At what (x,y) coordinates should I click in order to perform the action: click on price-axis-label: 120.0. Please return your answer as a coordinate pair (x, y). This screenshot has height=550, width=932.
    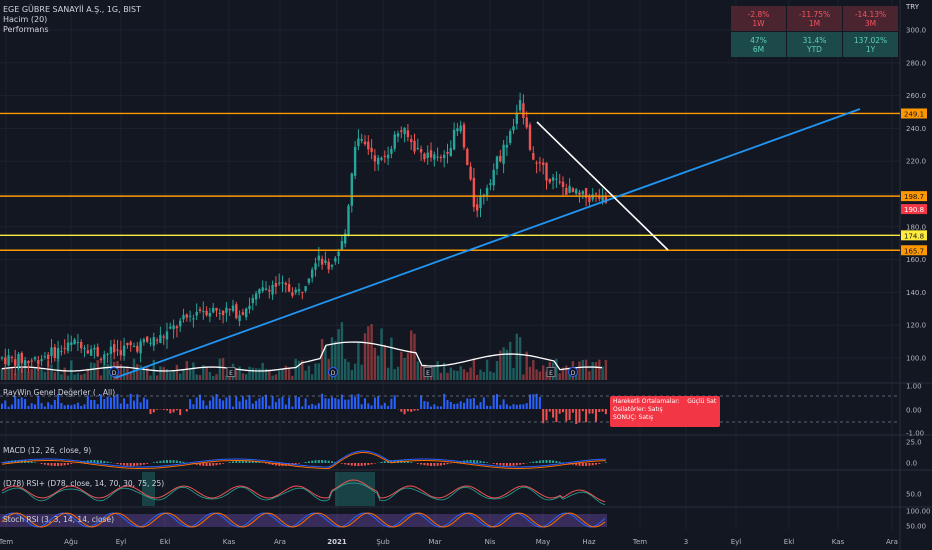
    Looking at the image, I should click on (916, 326).